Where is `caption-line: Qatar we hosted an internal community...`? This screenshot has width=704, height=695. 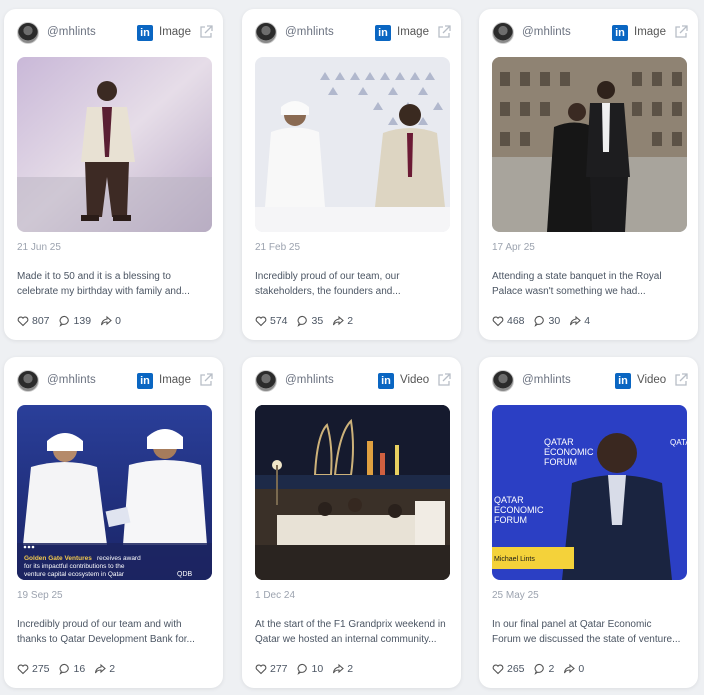
caption-line: Qatar we hosted an internal community... is located at coordinates (346, 639).